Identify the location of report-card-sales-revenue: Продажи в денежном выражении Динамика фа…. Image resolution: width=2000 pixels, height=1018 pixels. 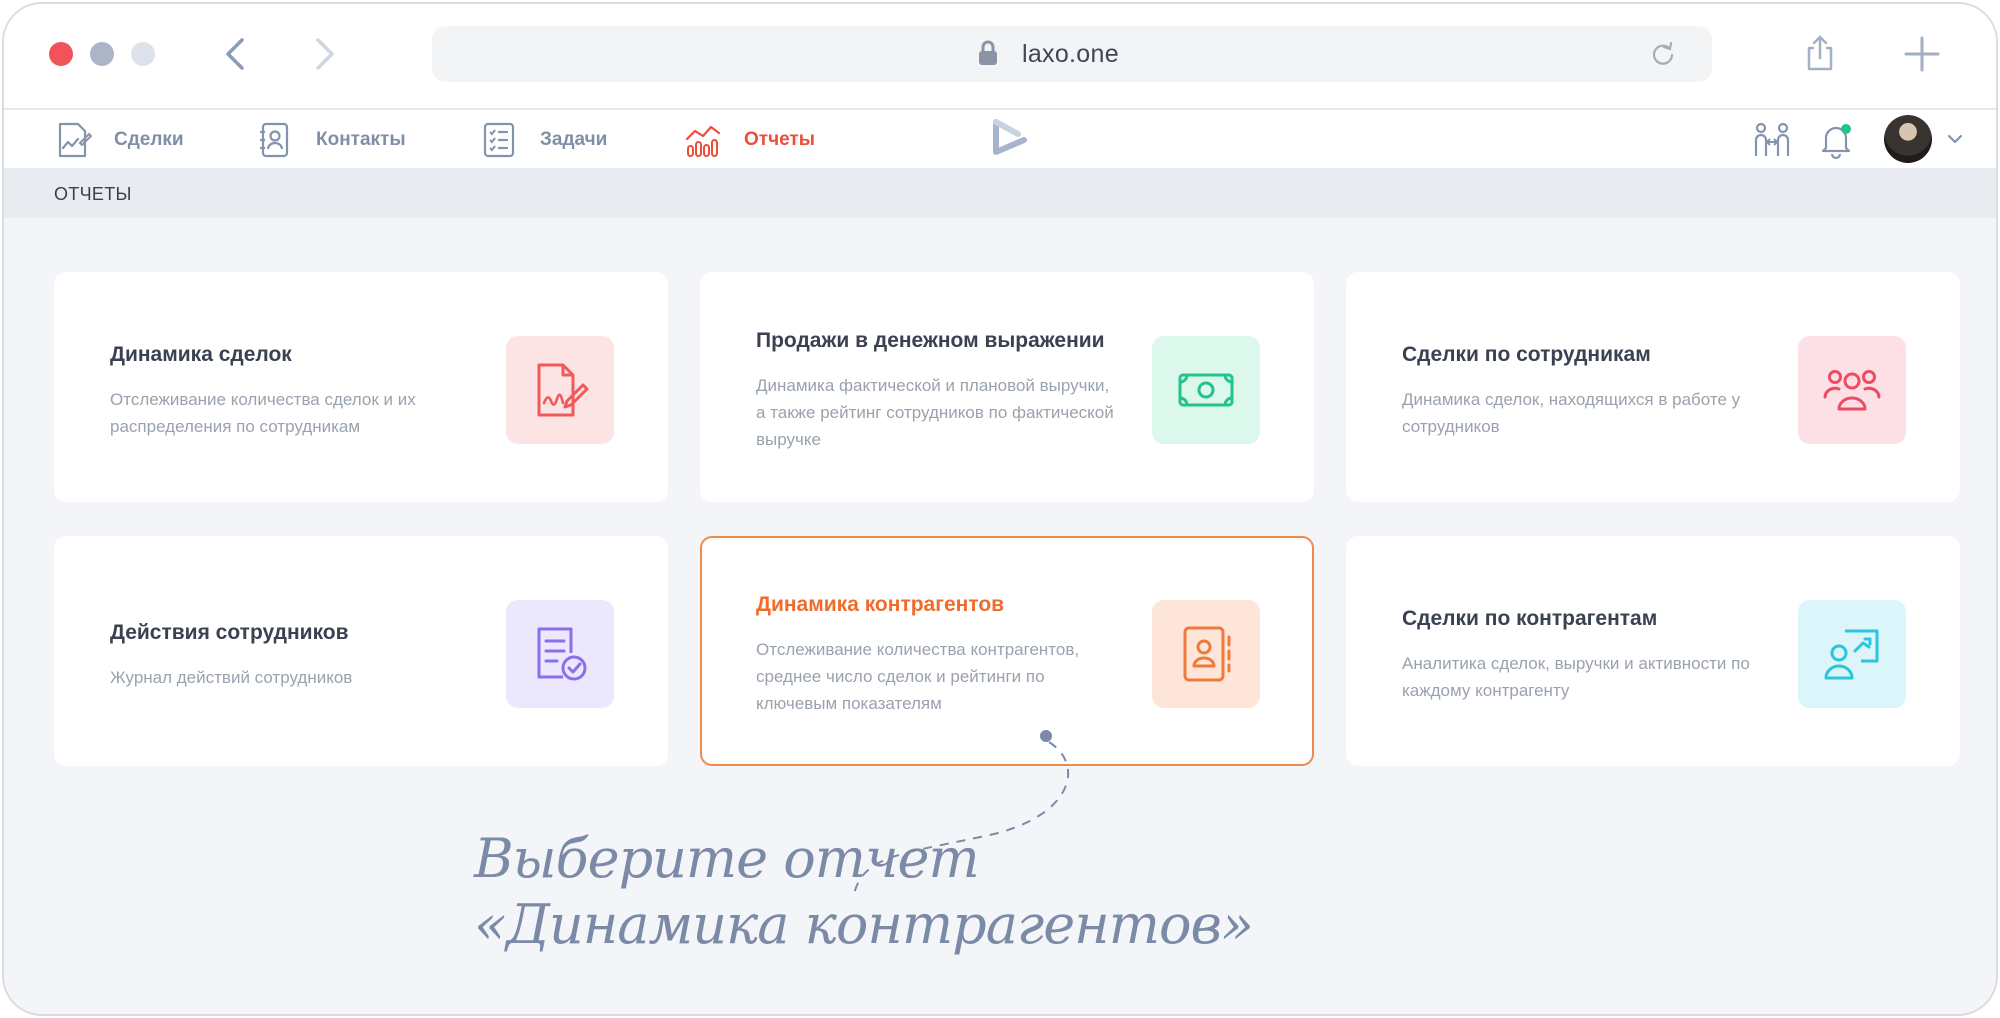
(1007, 387).